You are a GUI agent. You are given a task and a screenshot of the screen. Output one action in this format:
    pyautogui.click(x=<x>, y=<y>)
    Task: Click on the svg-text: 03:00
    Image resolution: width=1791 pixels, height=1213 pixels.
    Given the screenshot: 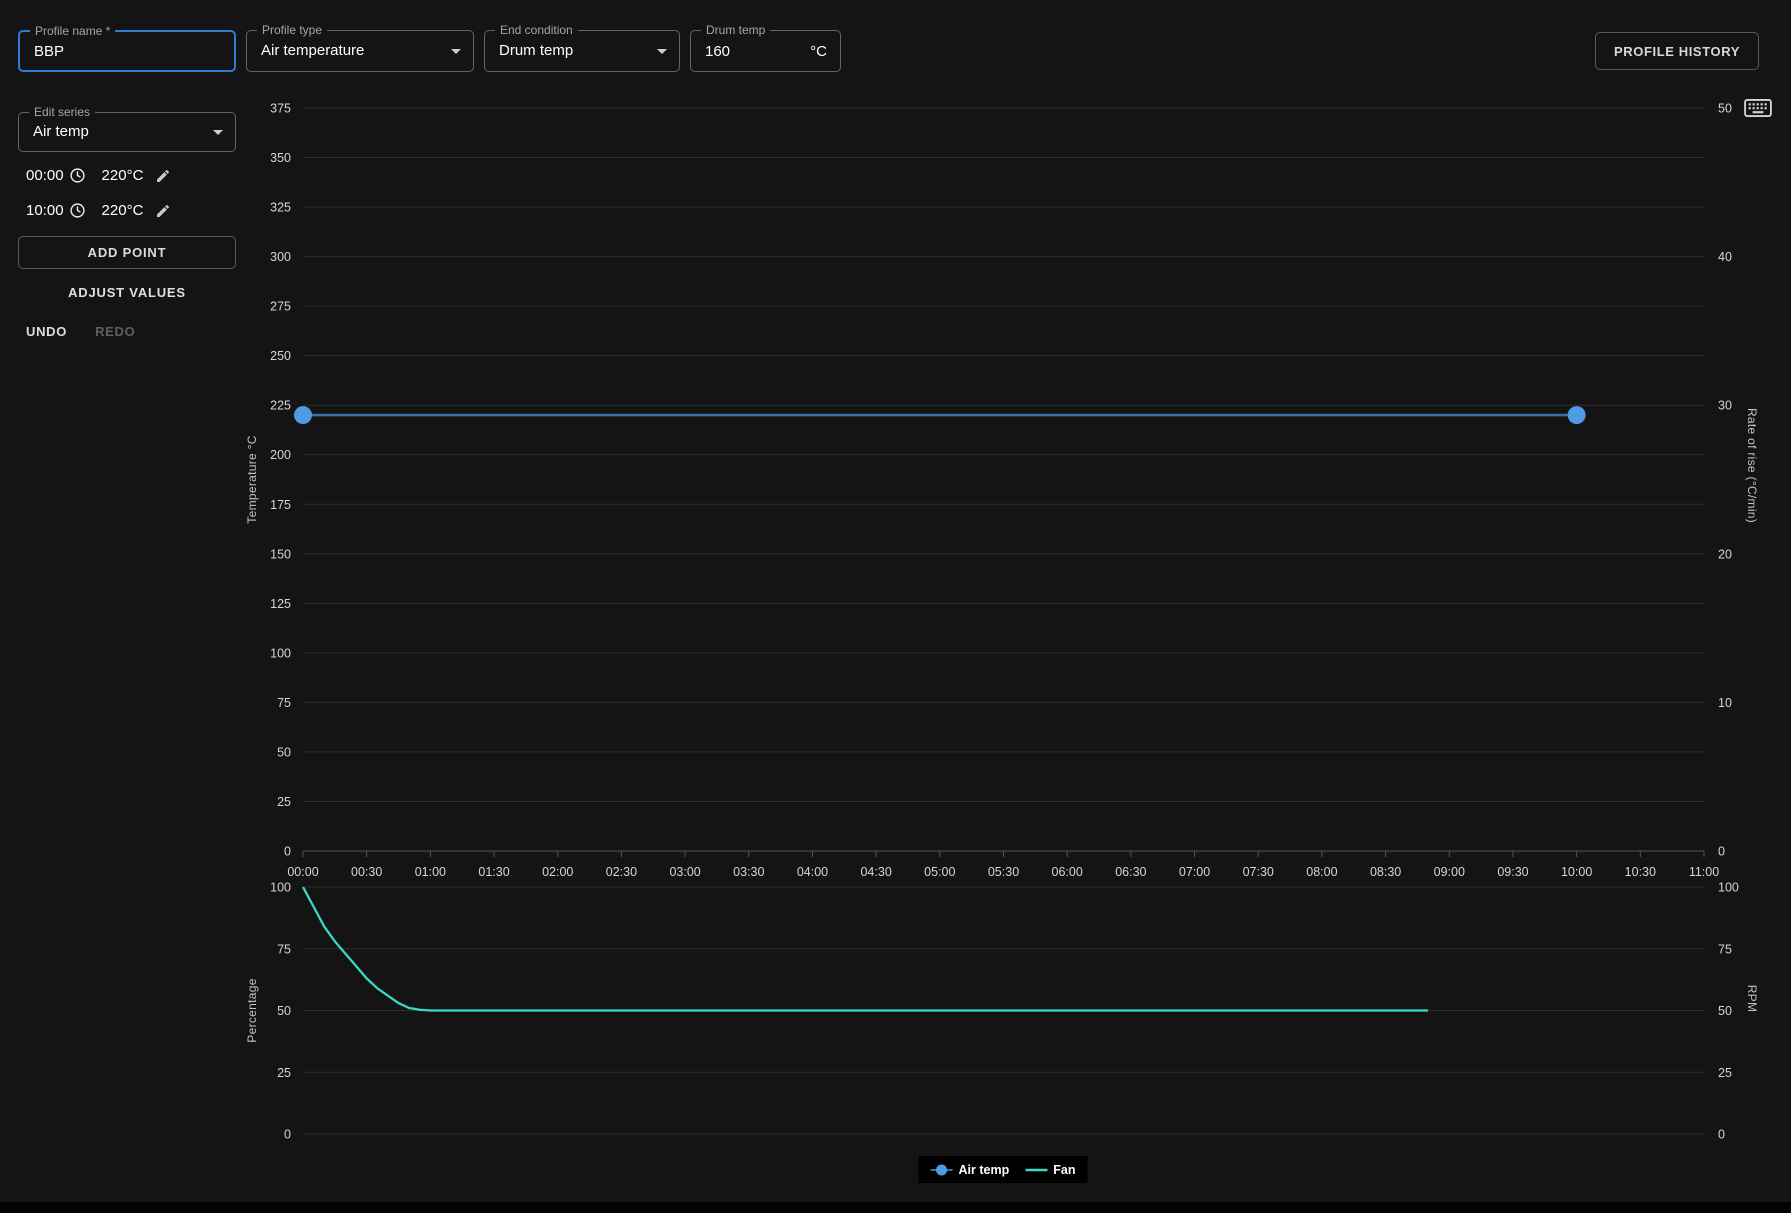 What is the action you would take?
    pyautogui.click(x=684, y=872)
    